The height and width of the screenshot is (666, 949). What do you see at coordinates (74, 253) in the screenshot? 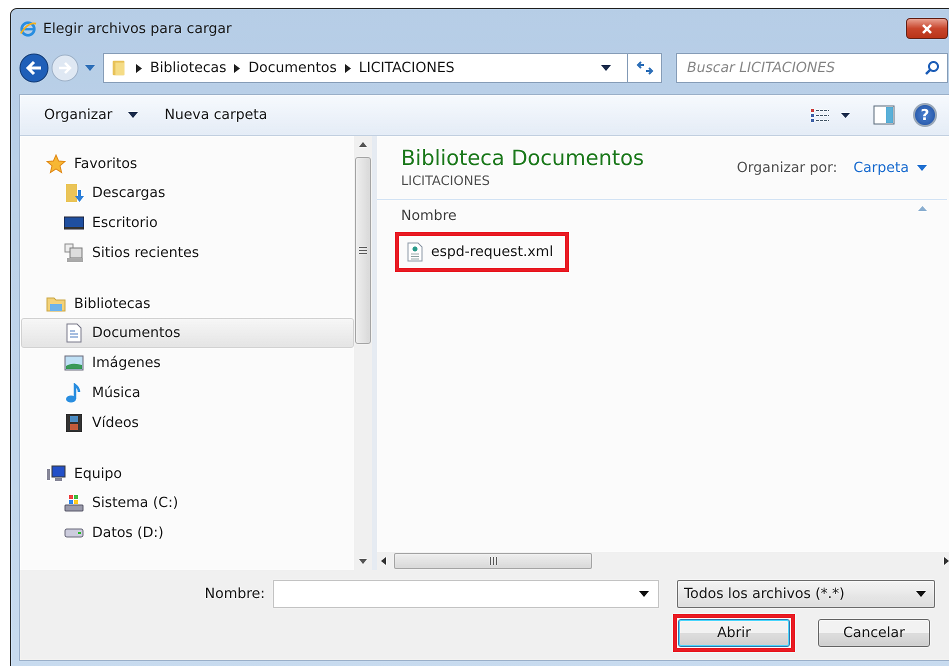
I see `recent-places-icon` at bounding box center [74, 253].